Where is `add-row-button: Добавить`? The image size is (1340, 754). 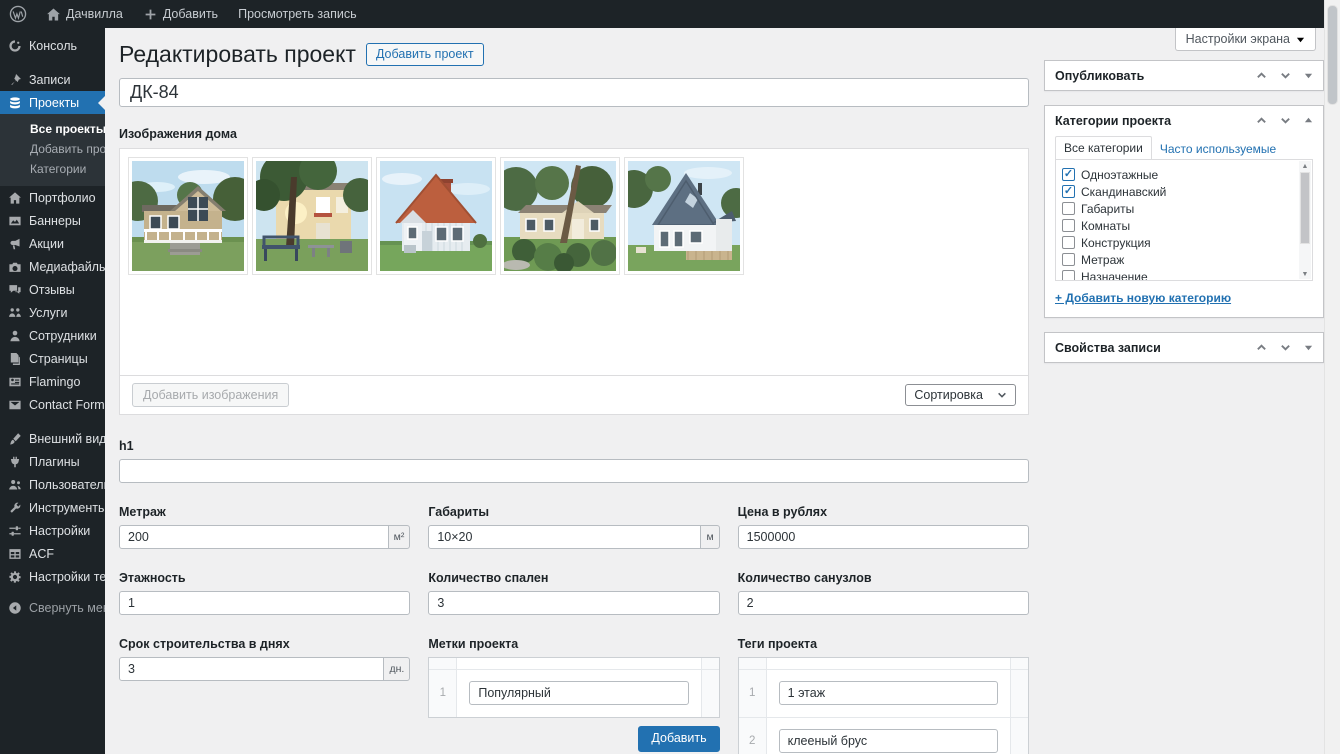 add-row-button: Добавить is located at coordinates (679, 738).